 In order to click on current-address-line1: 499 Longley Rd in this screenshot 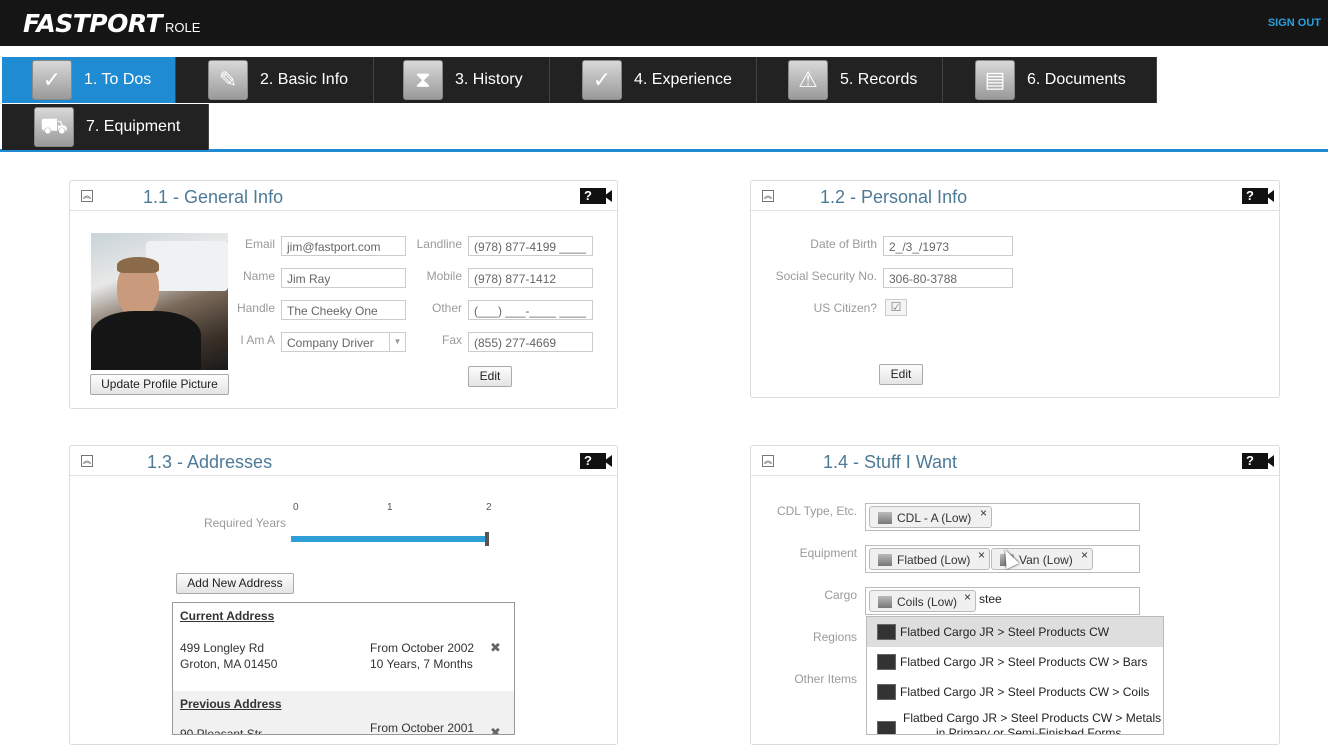, I will do `click(222, 648)`.